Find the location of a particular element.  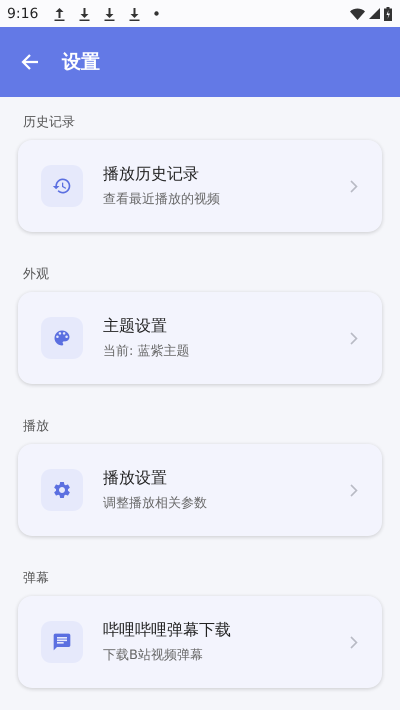

card-subtitle: 查看最近播放的视频 is located at coordinates (161, 199).